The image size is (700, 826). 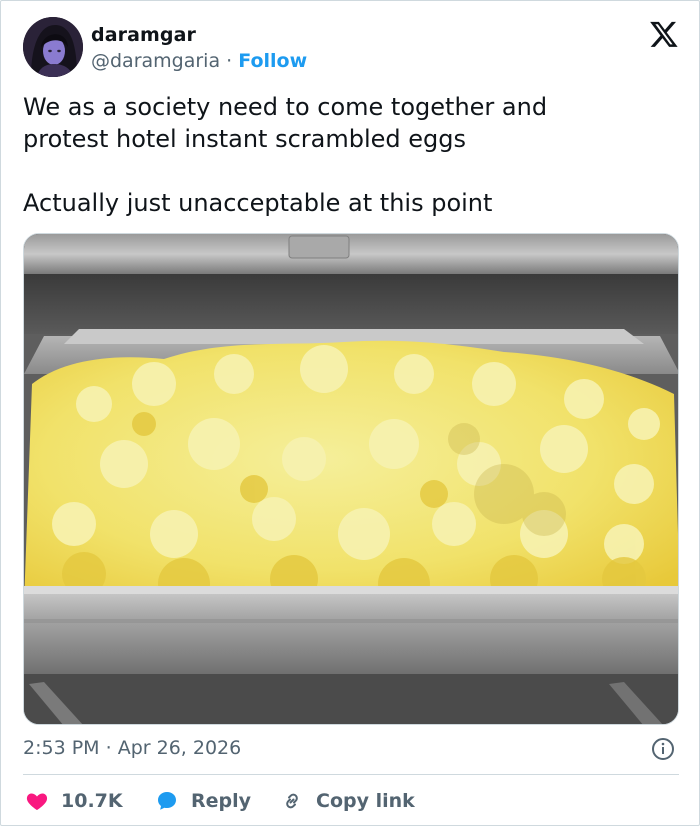 What do you see at coordinates (155, 61) in the screenshot?
I see `author-handle: @daramgaria` at bounding box center [155, 61].